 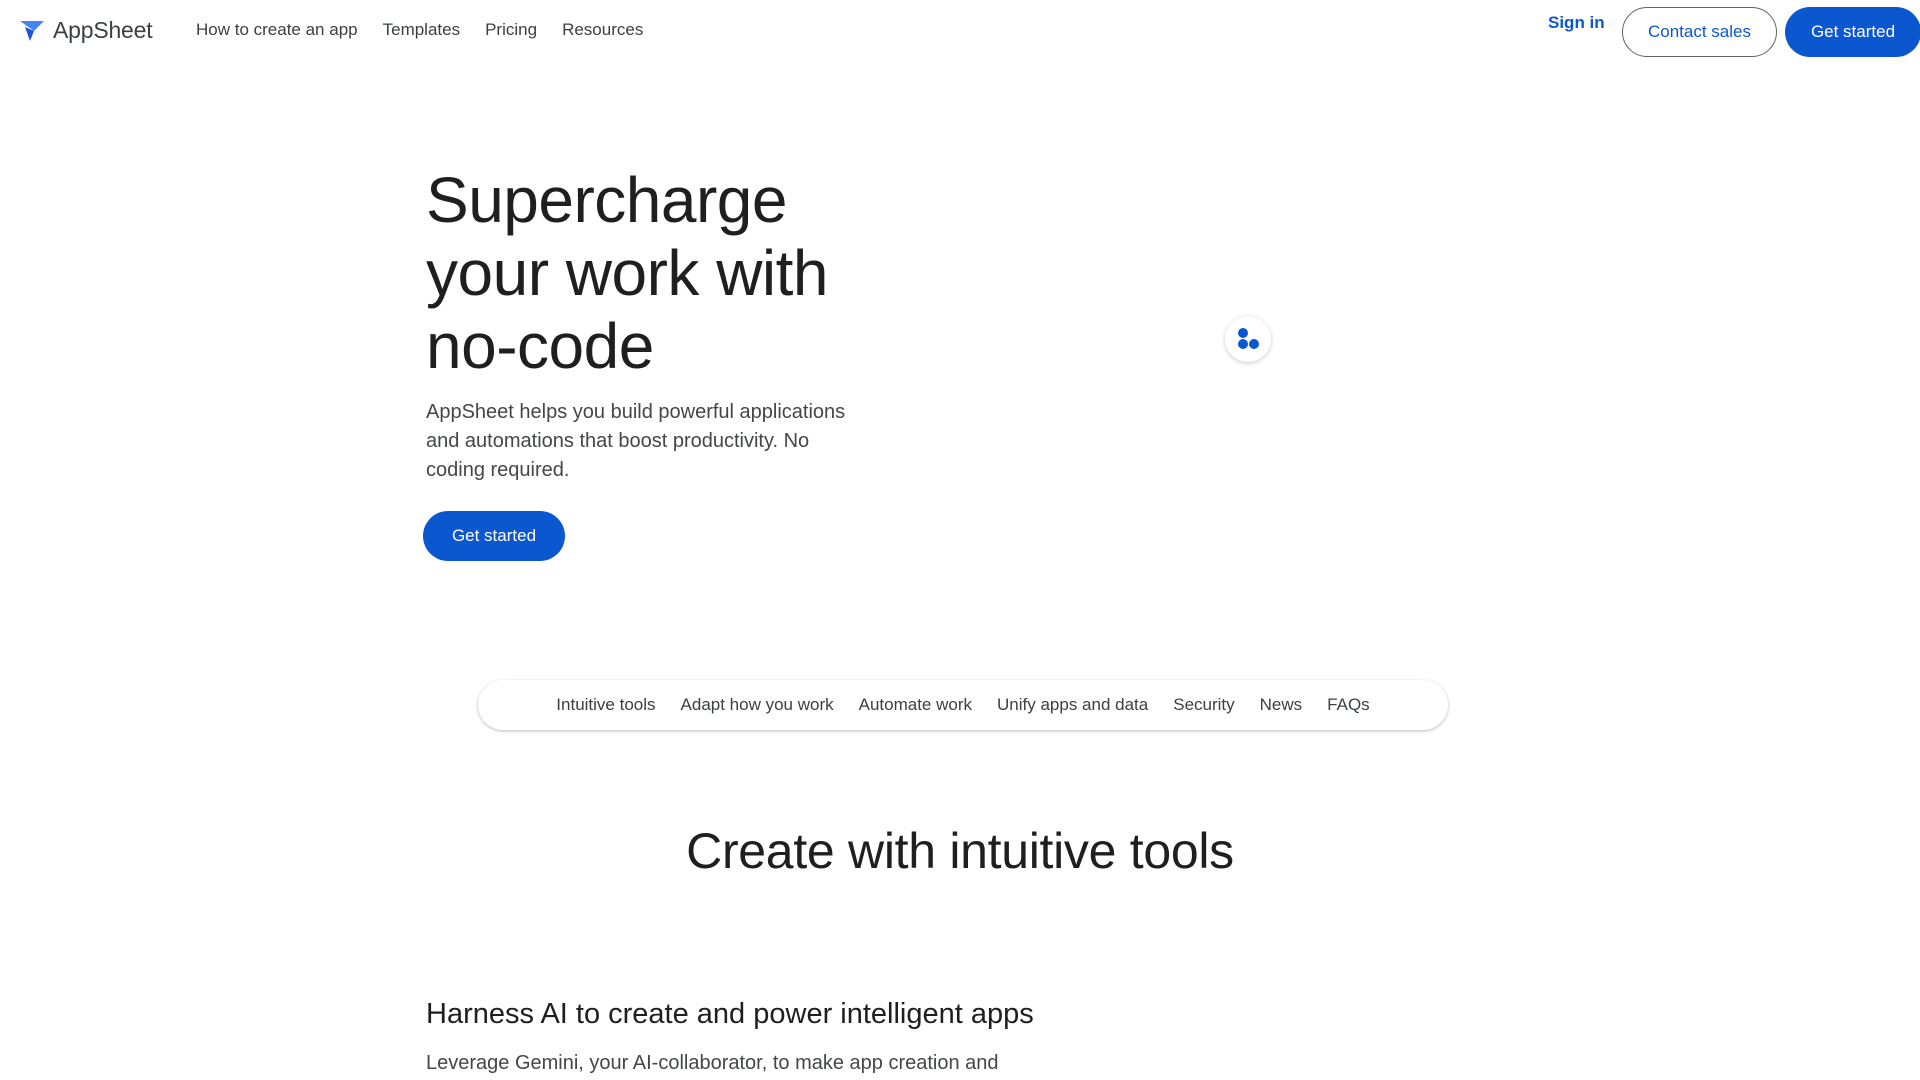 I want to click on section-link-automate: Automate work, so click(x=915, y=705).